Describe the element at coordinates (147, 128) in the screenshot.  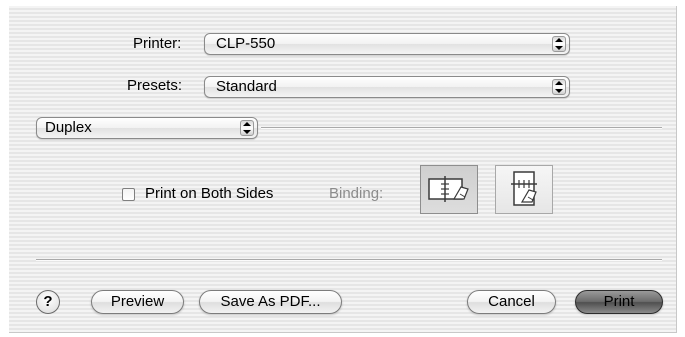
I see `section-popup: Duplex` at that location.